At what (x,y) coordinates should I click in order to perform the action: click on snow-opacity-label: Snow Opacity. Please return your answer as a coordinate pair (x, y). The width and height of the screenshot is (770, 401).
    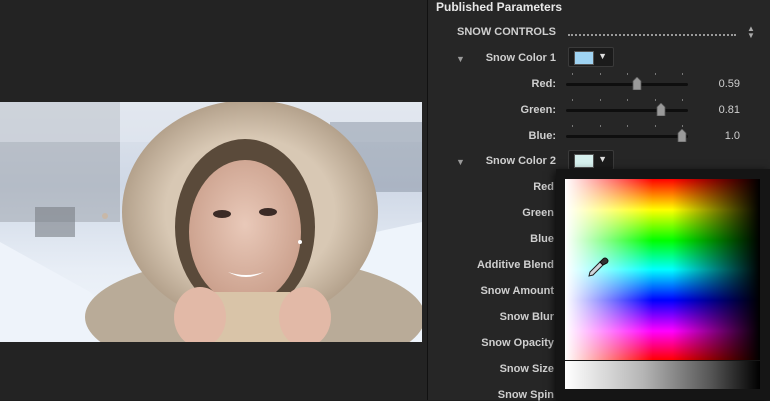
    Looking at the image, I should click on (517, 343).